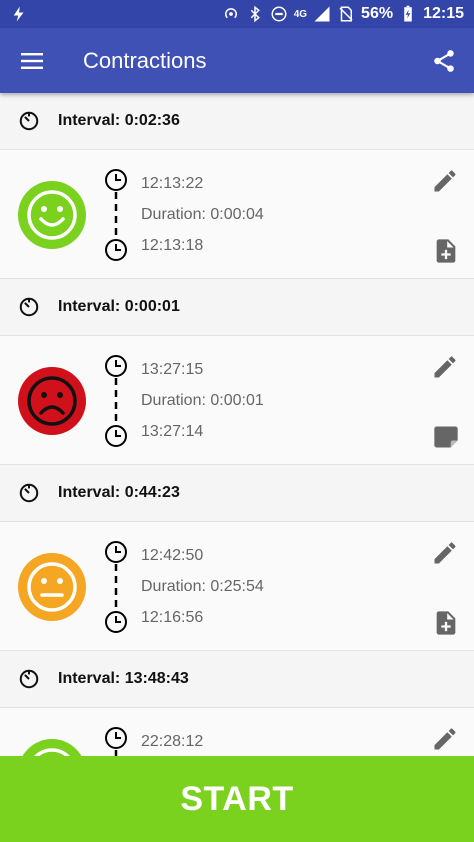 The width and height of the screenshot is (474, 842). I want to click on interval-text: Interval: 13:48:43, so click(123, 678).